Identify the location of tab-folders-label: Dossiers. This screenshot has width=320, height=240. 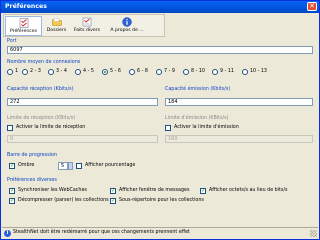
(56, 30).